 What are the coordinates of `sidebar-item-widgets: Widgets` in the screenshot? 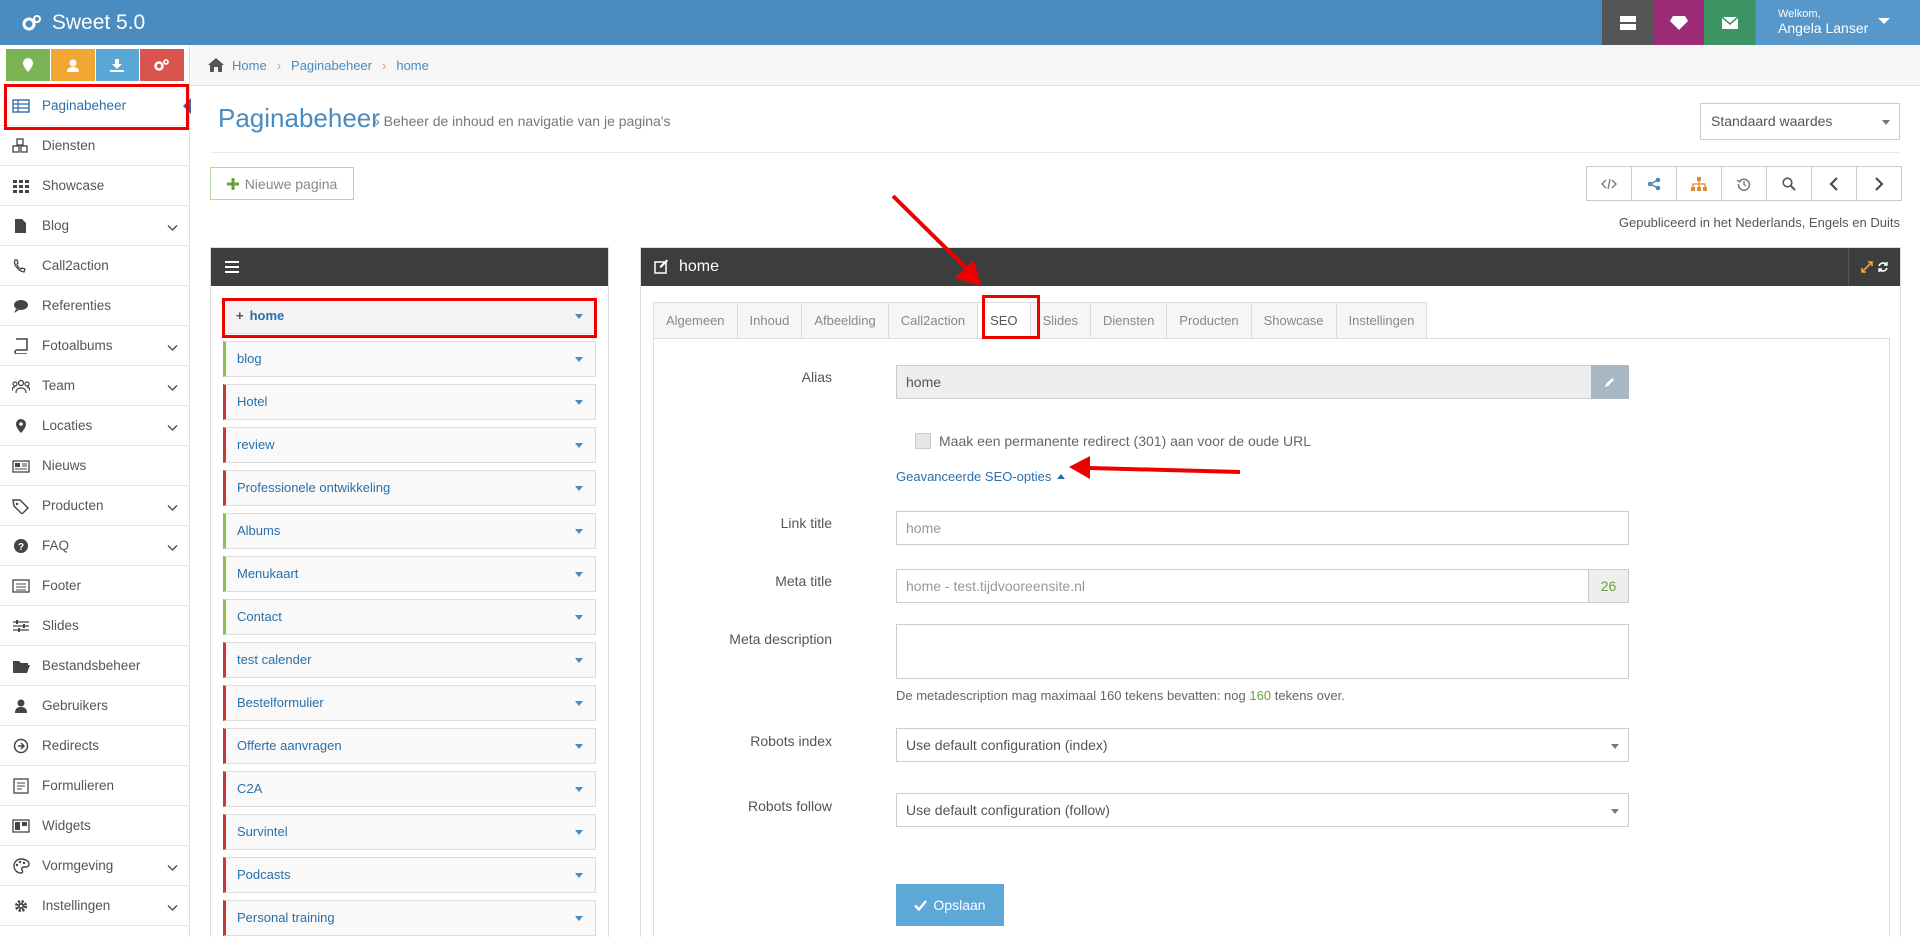 It's located at (95, 826).